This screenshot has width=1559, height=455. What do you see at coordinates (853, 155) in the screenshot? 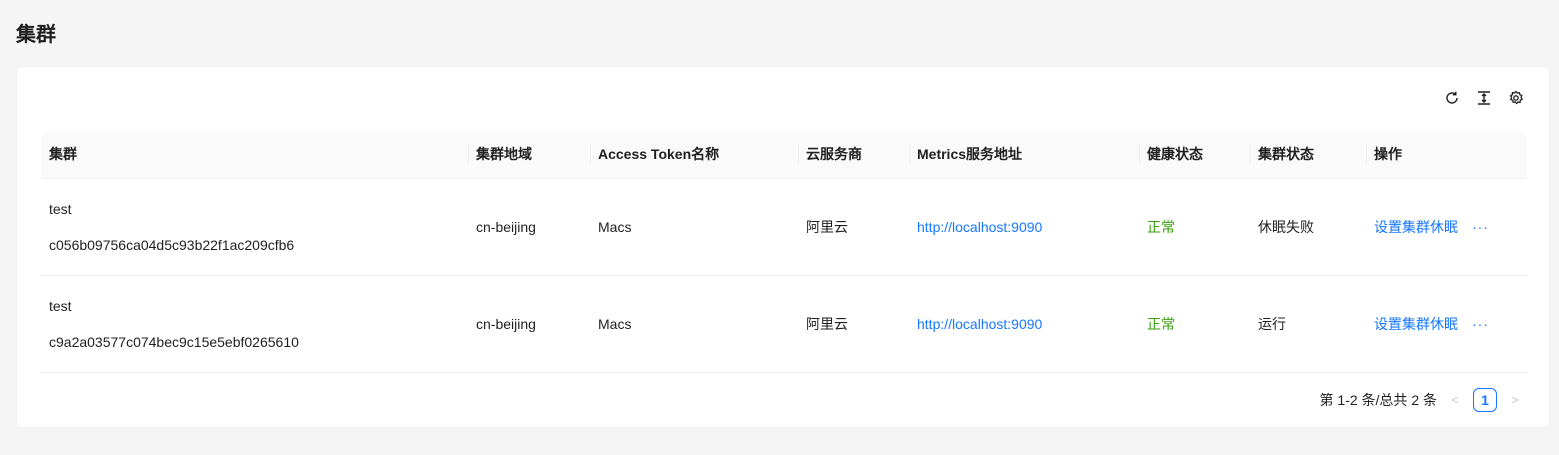
I see `column-header-provider: 云服务商` at bounding box center [853, 155].